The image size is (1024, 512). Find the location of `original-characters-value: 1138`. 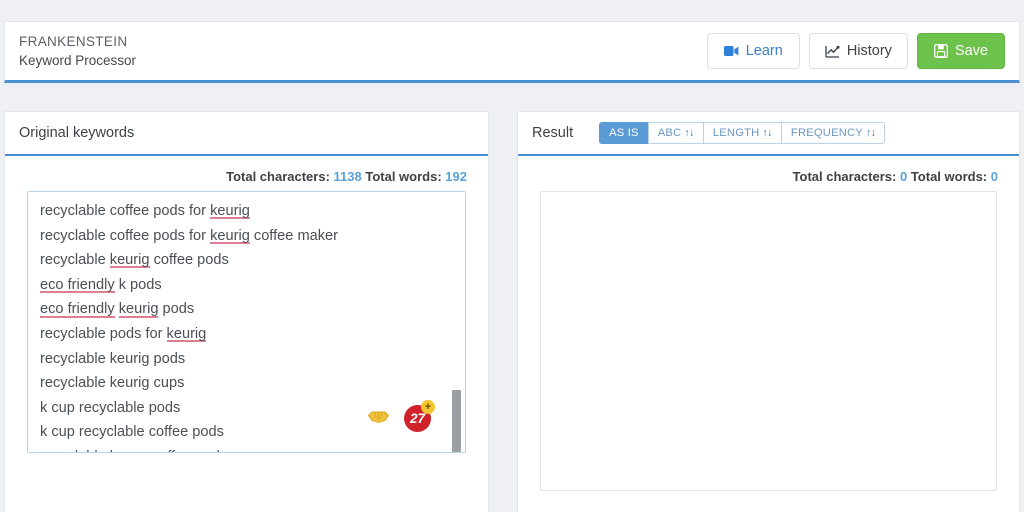

original-characters-value: 1138 is located at coordinates (347, 176).